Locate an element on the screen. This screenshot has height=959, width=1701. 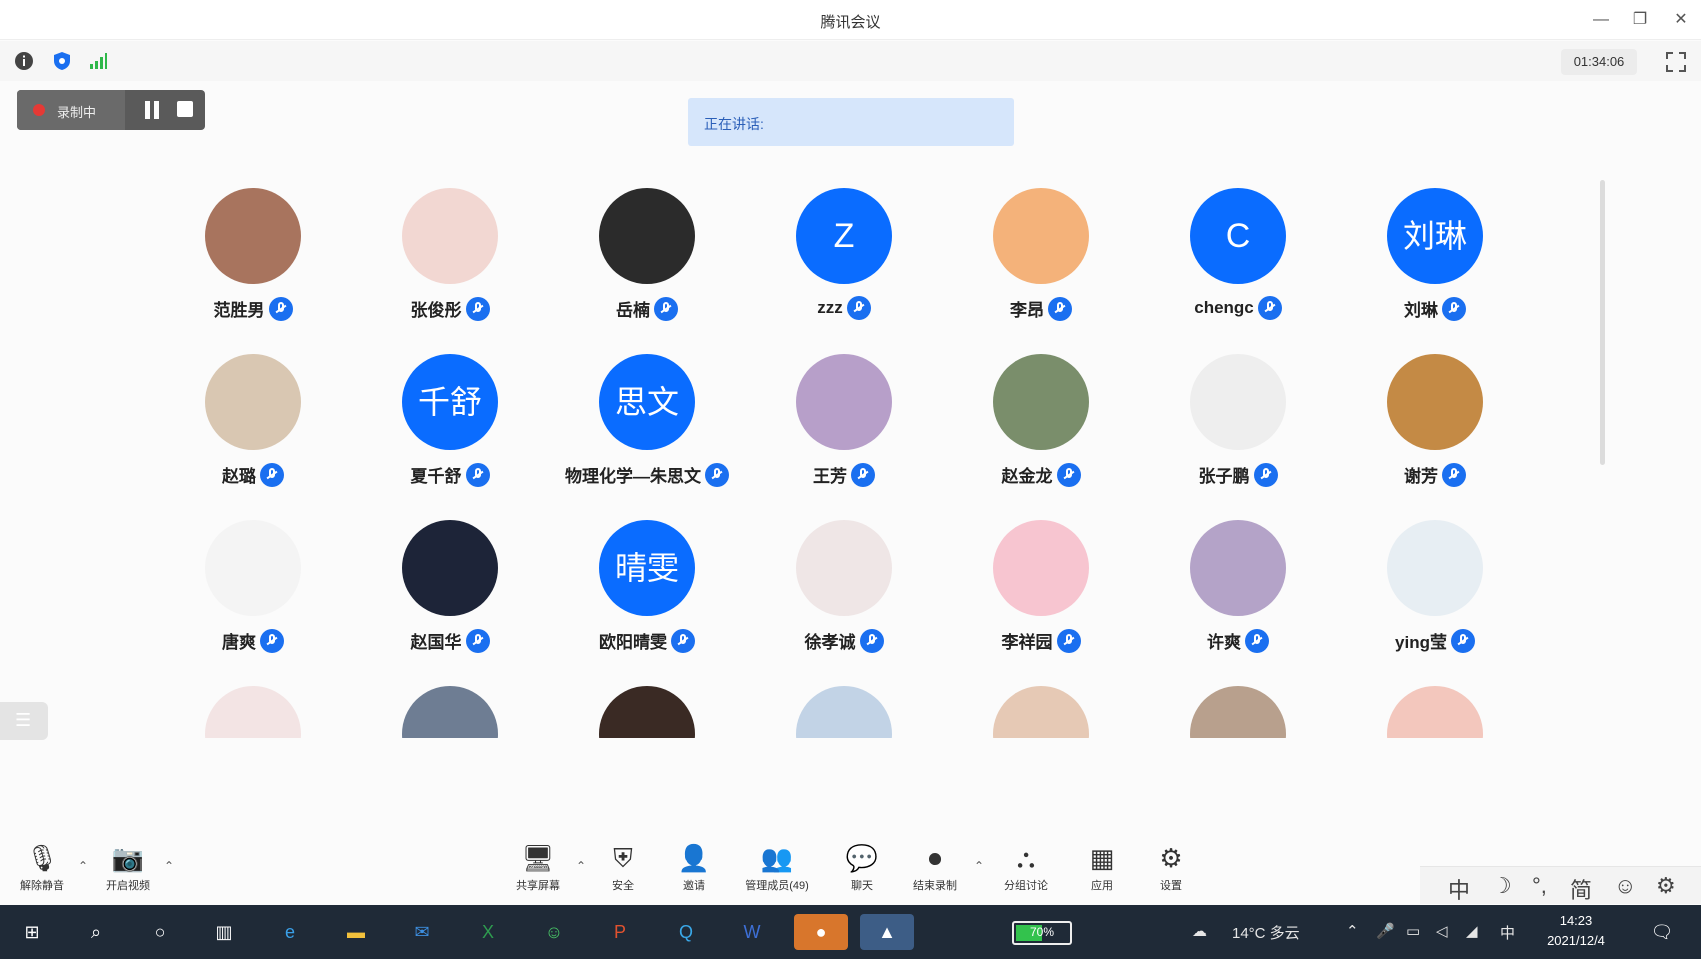
mail-icon: ✉ is located at coordinates (422, 932).